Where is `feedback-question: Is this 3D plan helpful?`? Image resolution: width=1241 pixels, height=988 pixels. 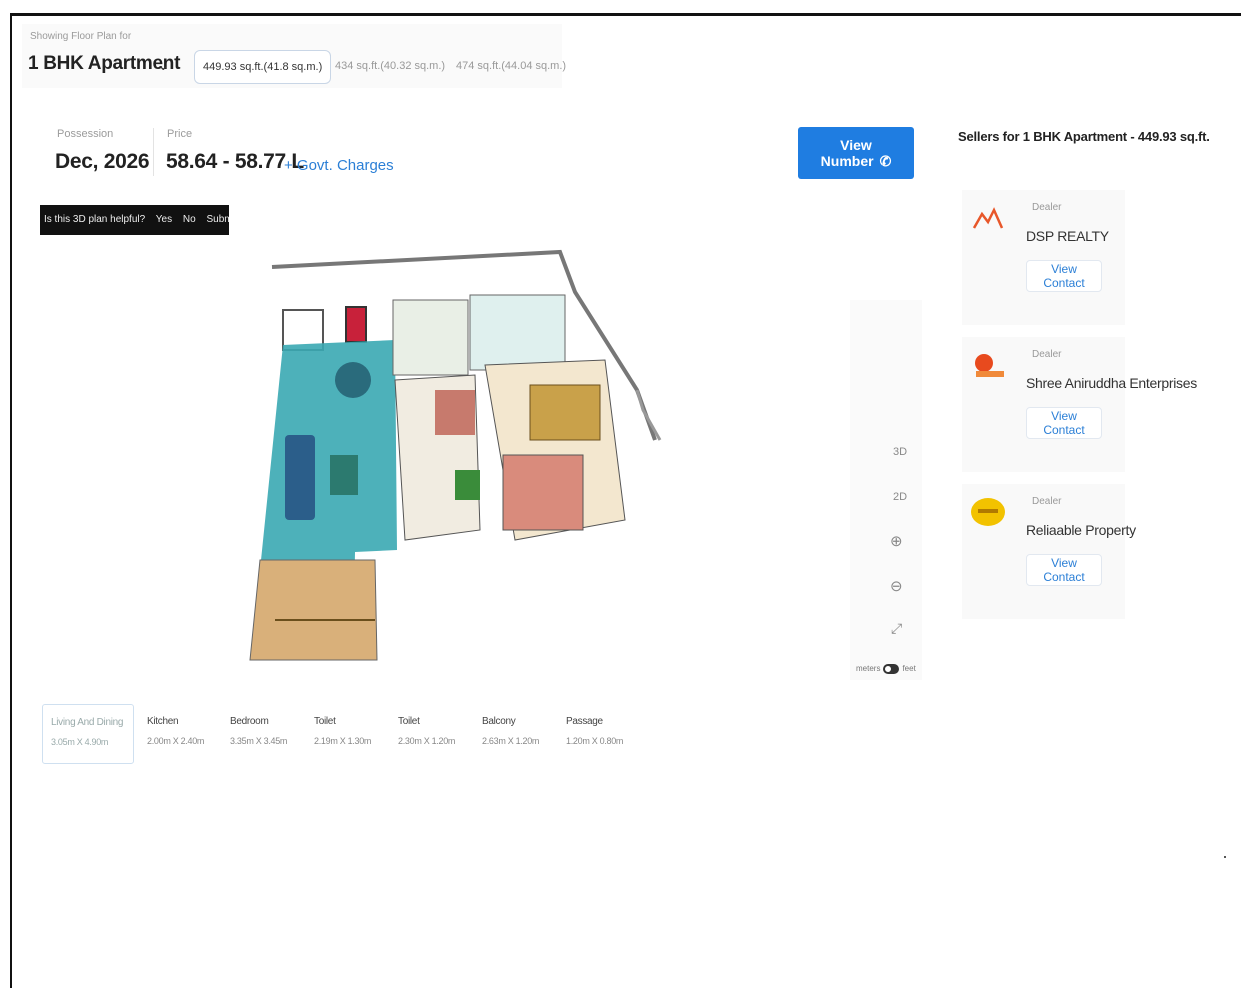 feedback-question: Is this 3D plan helpful? is located at coordinates (95, 219).